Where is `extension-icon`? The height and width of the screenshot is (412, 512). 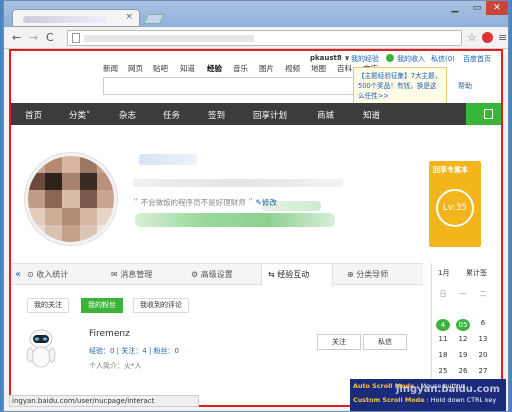
extension-icon is located at coordinates (487, 37).